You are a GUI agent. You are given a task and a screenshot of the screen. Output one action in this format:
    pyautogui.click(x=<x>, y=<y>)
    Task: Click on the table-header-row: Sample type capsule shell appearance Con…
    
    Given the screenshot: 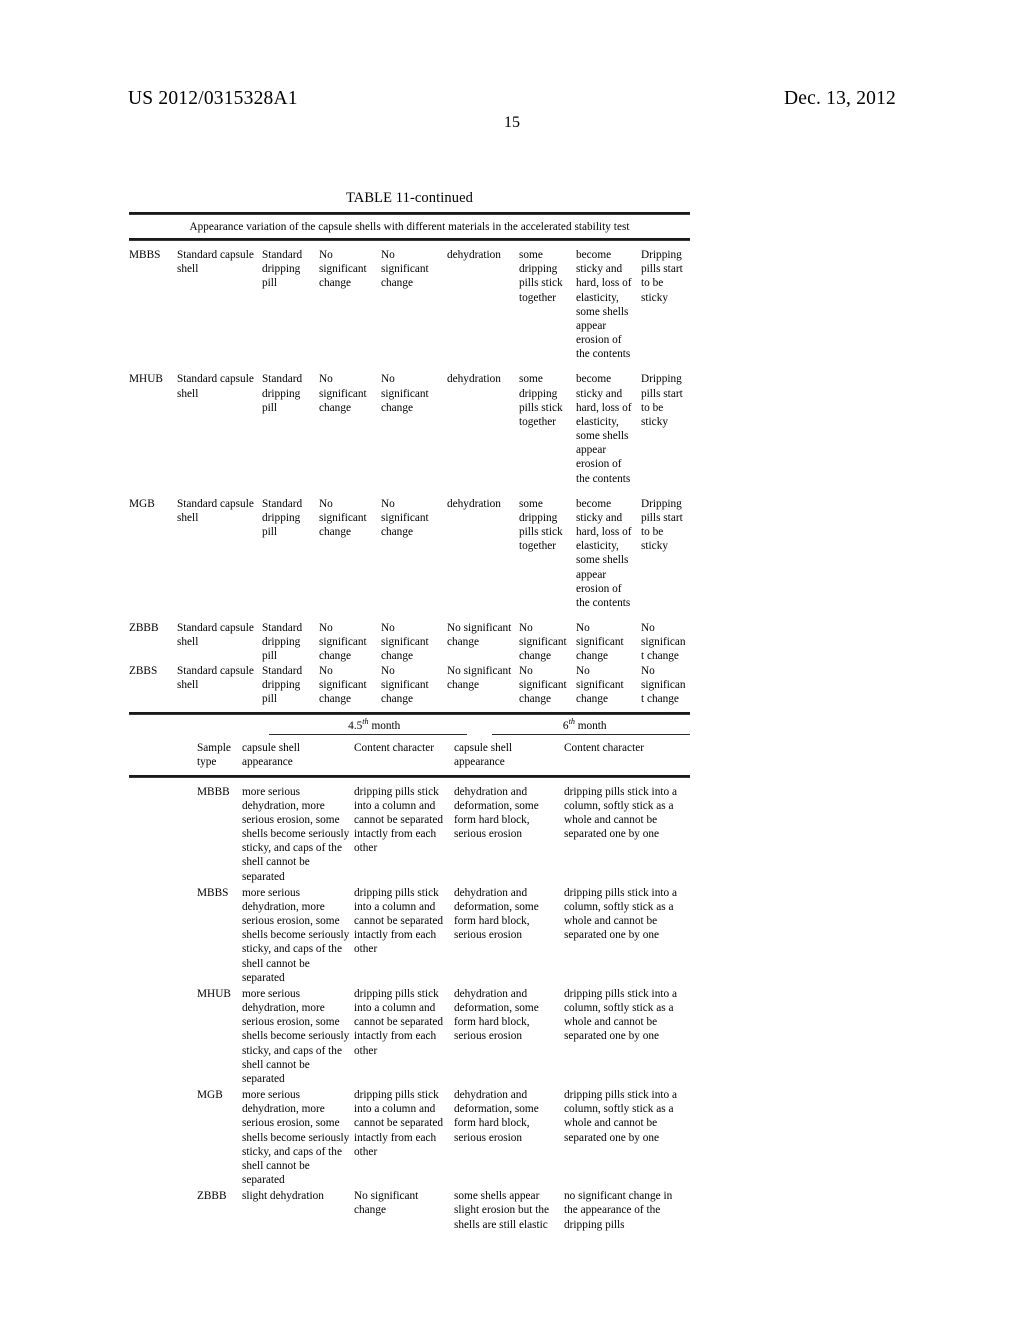 What is the action you would take?
    pyautogui.click(x=409, y=754)
    